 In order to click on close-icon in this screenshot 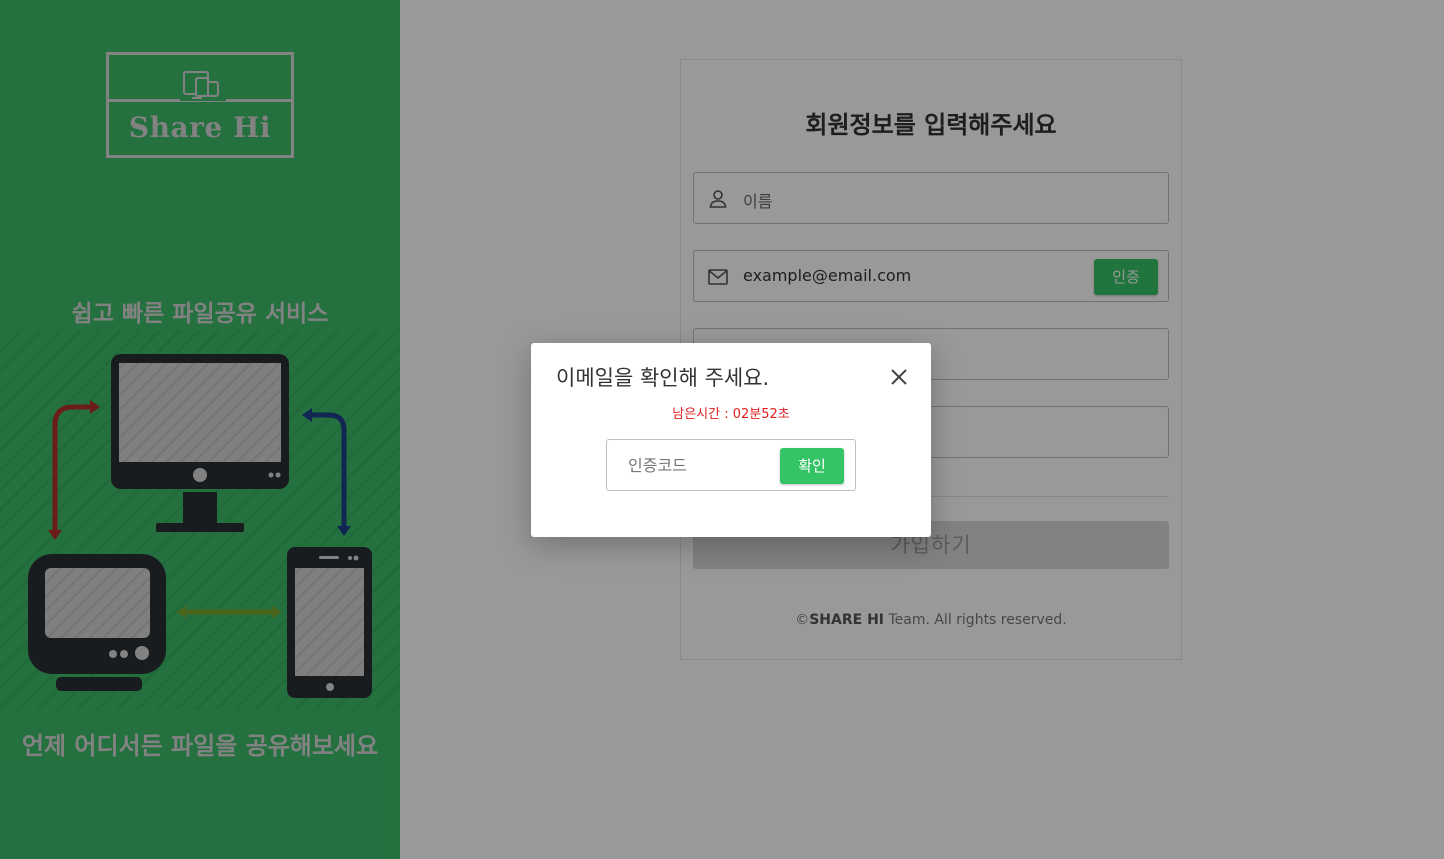, I will do `click(899, 377)`.